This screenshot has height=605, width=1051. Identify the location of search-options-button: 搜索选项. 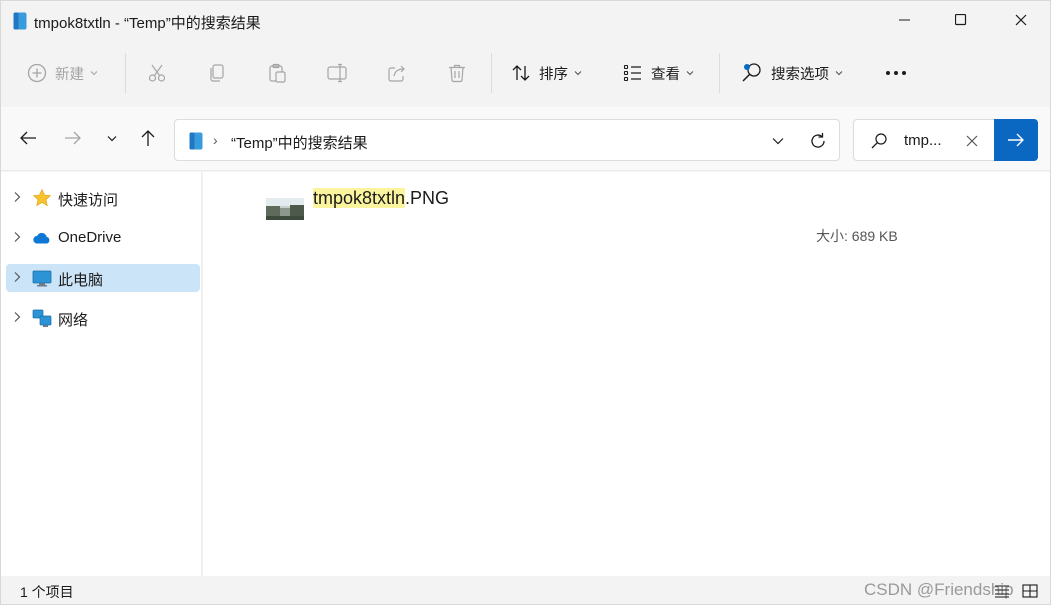
(792, 73).